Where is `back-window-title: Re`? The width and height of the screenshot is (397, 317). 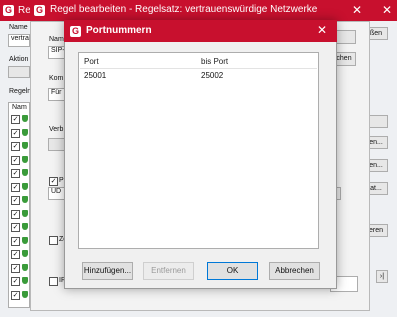 back-window-title: Re is located at coordinates (24, 10).